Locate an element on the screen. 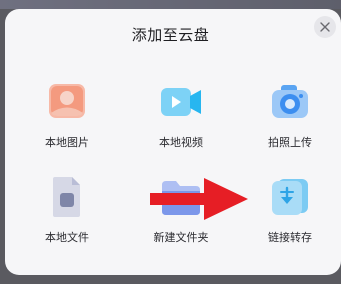 Image resolution: width=341 pixels, height=284 pixels. tile-local-image: 本地图片 is located at coordinates (67, 115).